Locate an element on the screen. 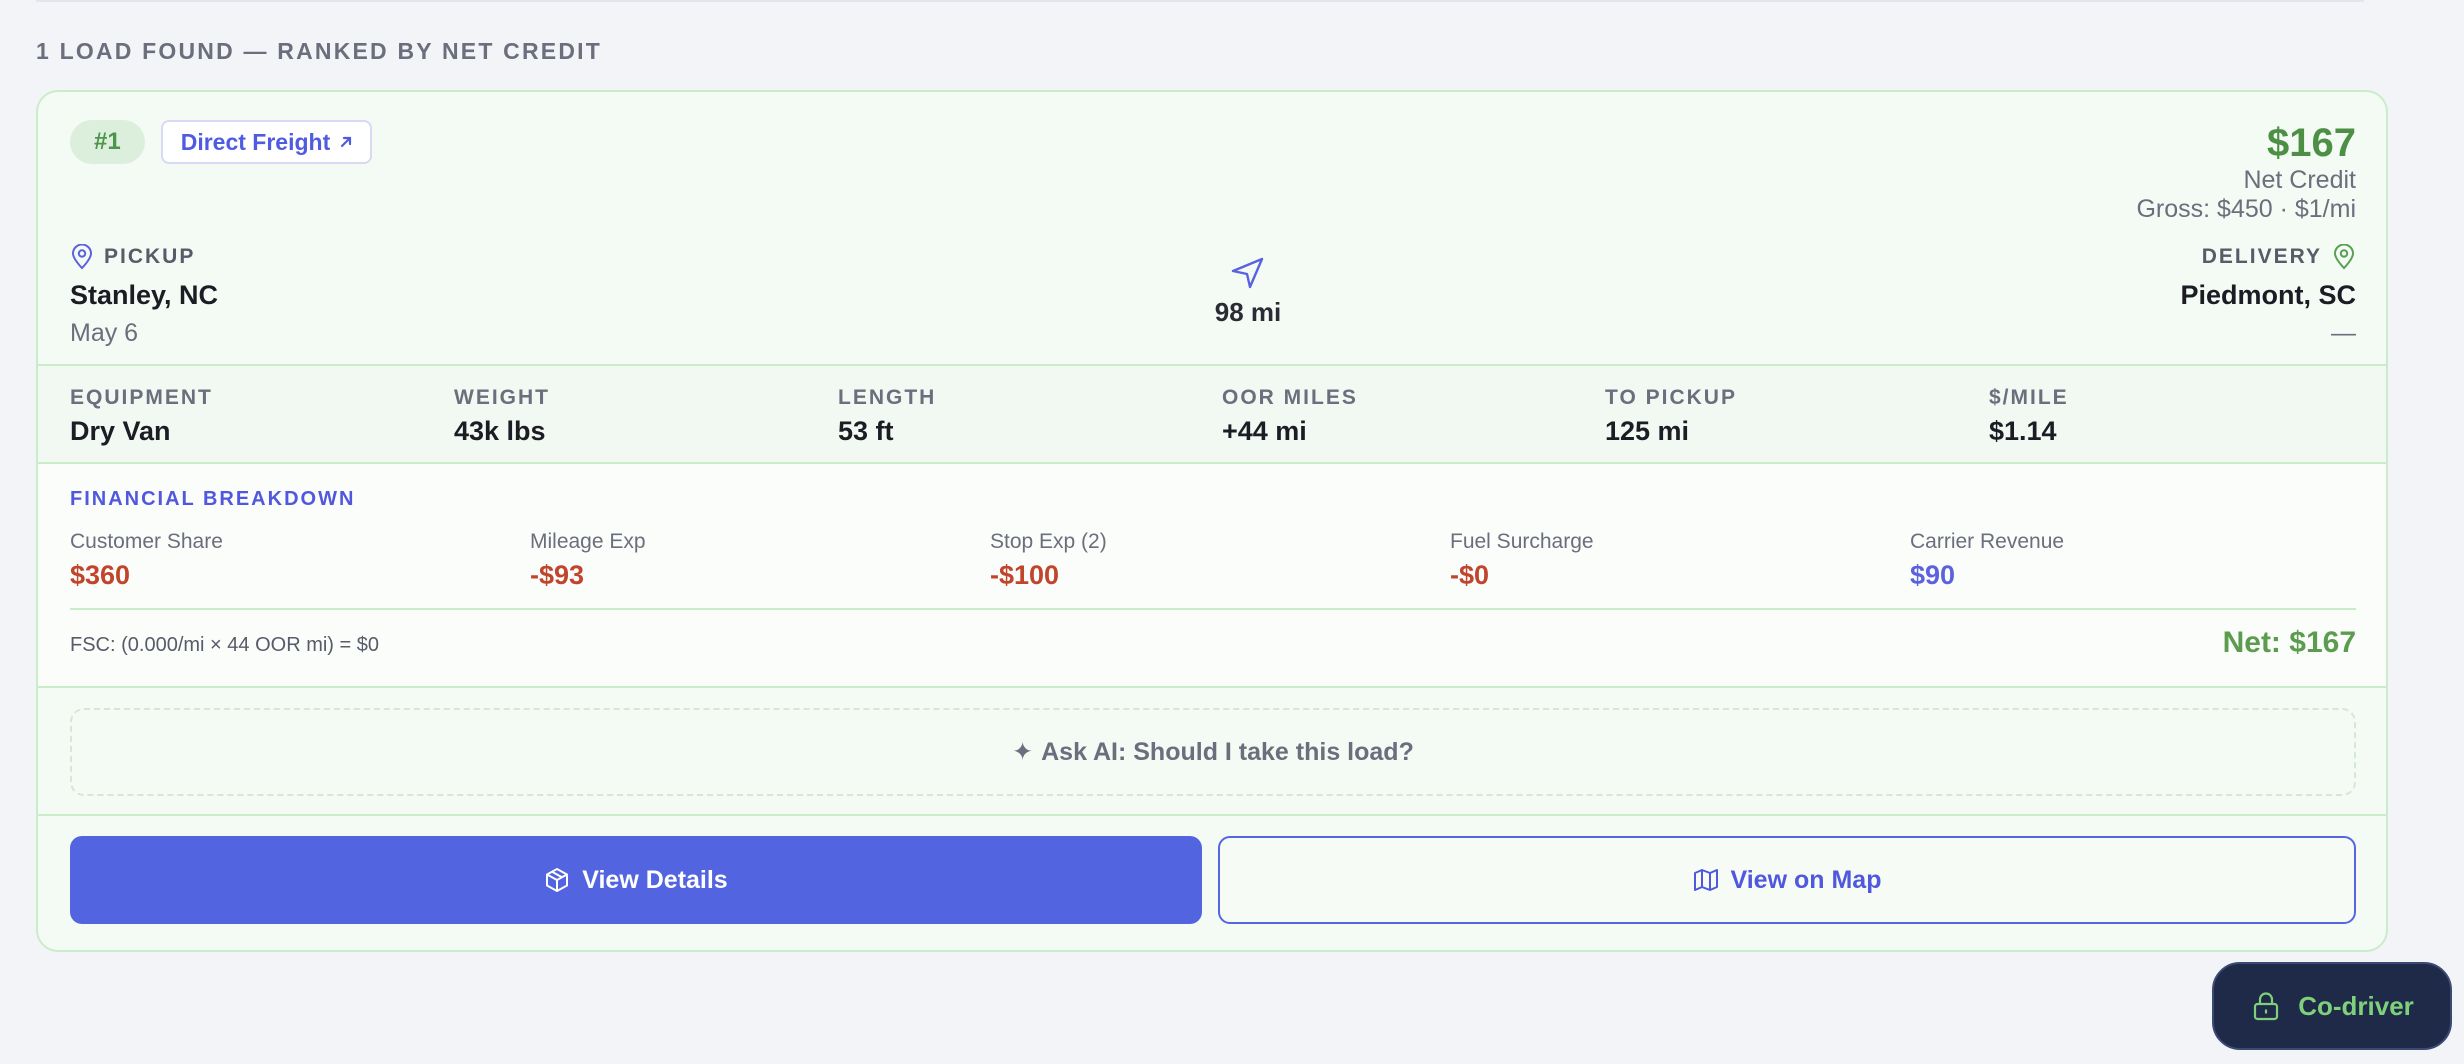 This screenshot has height=1064, width=2464. fin-carrier-revenue: Carrier Revenue $90 is located at coordinates (1987, 560).